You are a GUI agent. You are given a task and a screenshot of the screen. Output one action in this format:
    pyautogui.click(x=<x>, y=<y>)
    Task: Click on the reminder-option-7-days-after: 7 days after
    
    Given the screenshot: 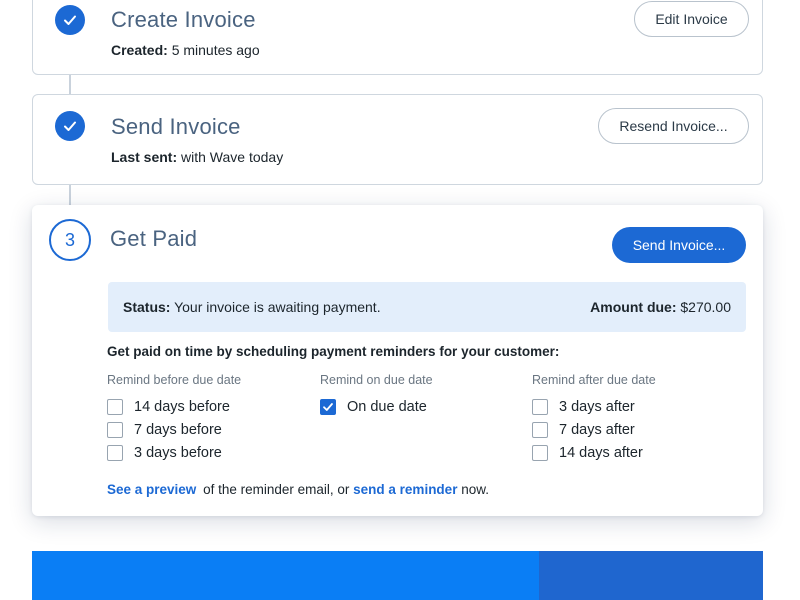 What is the action you would take?
    pyautogui.click(x=594, y=429)
    